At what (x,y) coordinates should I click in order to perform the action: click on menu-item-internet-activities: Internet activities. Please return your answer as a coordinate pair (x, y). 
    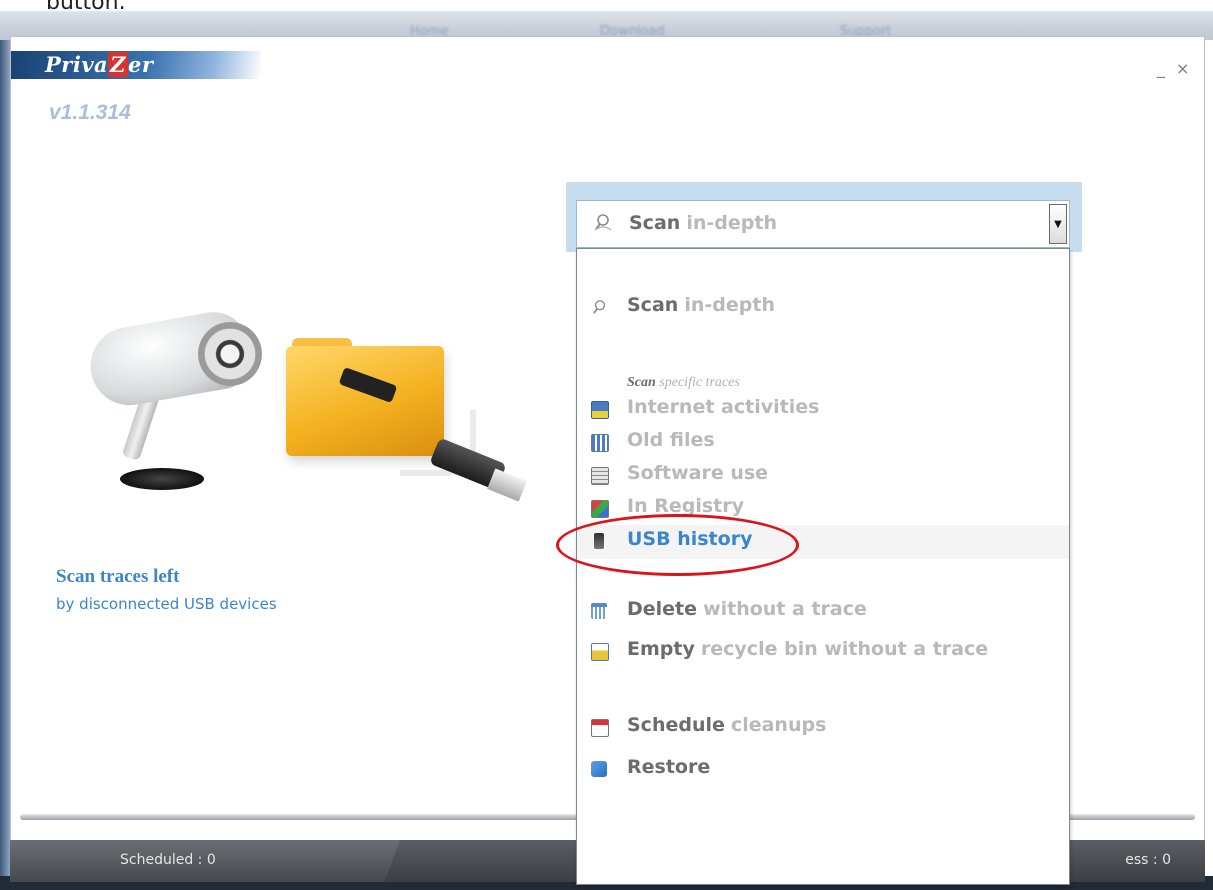
    Looking at the image, I should click on (823, 410).